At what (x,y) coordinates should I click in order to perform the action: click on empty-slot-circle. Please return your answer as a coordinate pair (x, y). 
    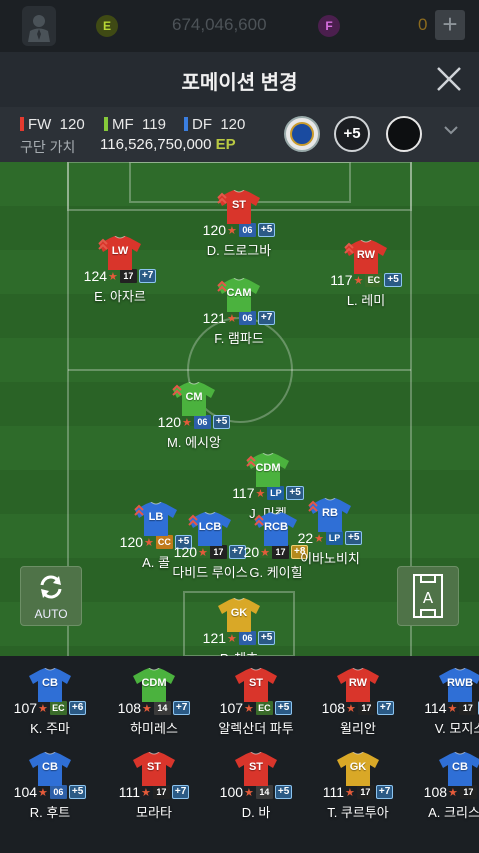
    Looking at the image, I should click on (404, 134).